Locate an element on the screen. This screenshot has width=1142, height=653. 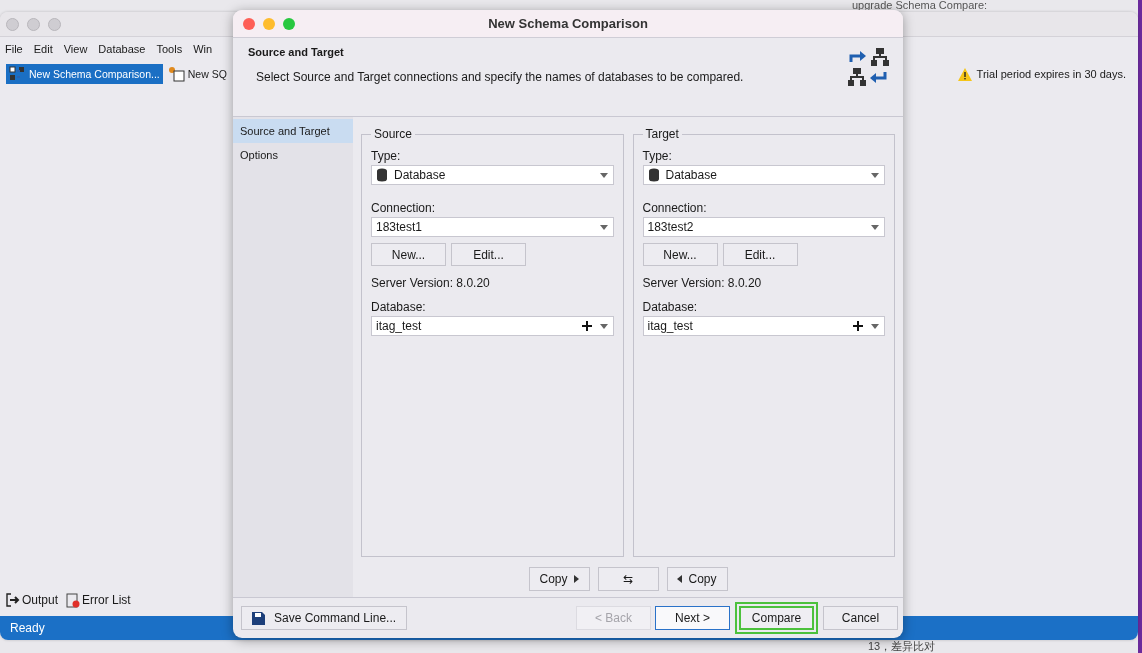
menu-item: View is located at coordinates (75, 49).